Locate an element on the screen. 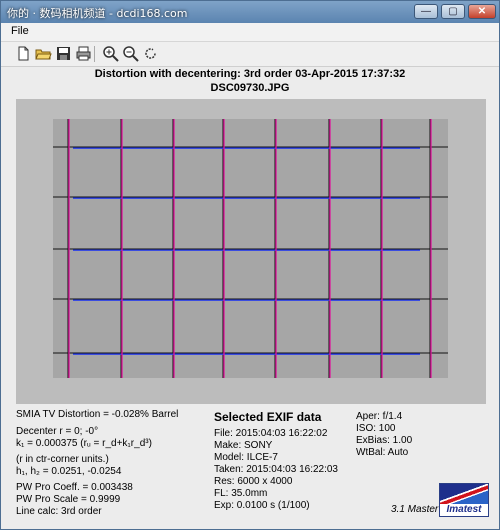 This screenshot has height=530, width=500. pw-coeff: PW Pro Coeff. = 0.003438 is located at coordinates (74, 487).